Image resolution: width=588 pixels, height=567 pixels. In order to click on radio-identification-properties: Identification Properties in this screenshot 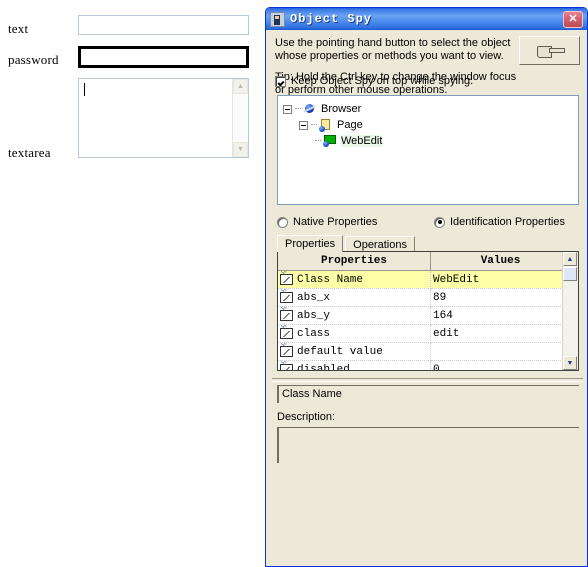, I will do `click(499, 222)`.